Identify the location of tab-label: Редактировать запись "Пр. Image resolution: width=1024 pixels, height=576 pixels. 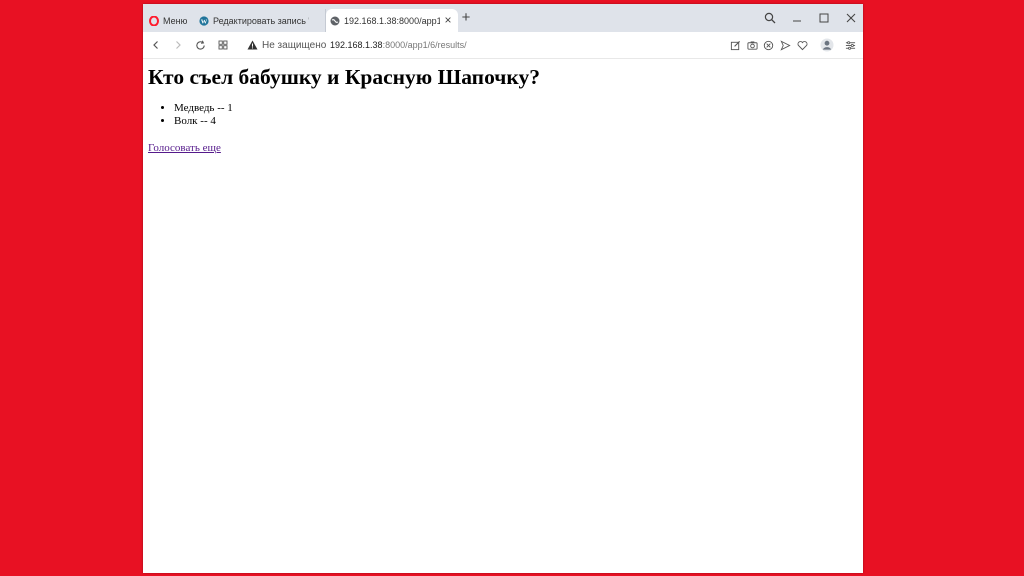
(261, 20).